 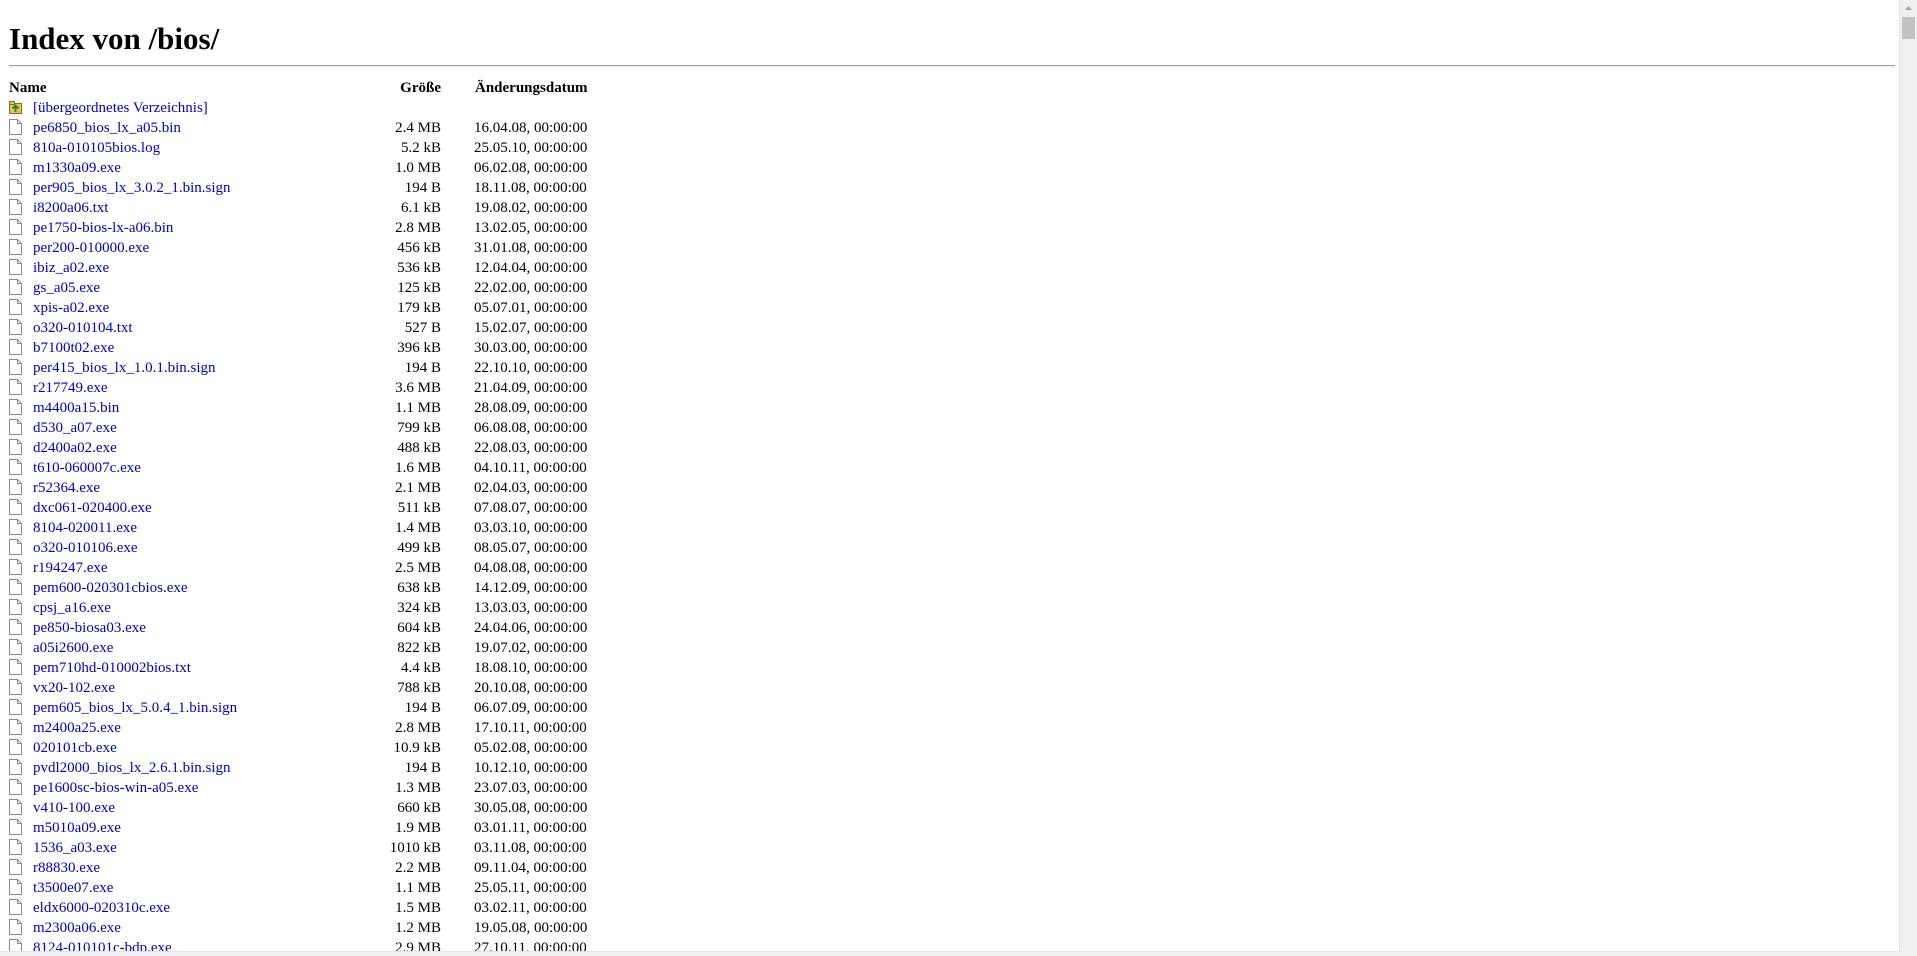 What do you see at coordinates (531, 588) in the screenshot?
I see `file-date: 14.12.09, 00:00:00` at bounding box center [531, 588].